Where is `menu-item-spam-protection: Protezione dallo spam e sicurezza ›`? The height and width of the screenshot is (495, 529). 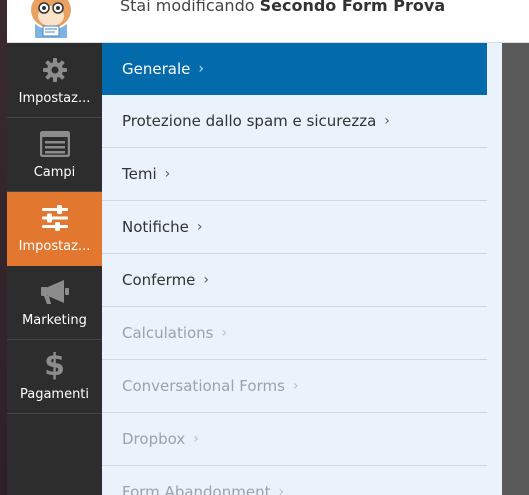
menu-item-spam-protection: Protezione dallo spam e sicurezza › is located at coordinates (294, 121).